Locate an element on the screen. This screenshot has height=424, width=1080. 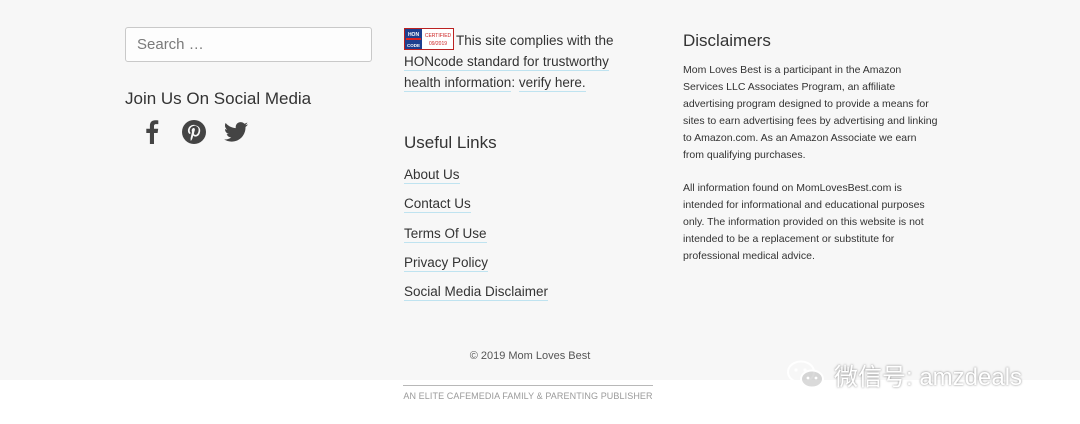
honcode-badge-icon: HON CODE CERTIFIED 09/2019 is located at coordinates (429, 39).